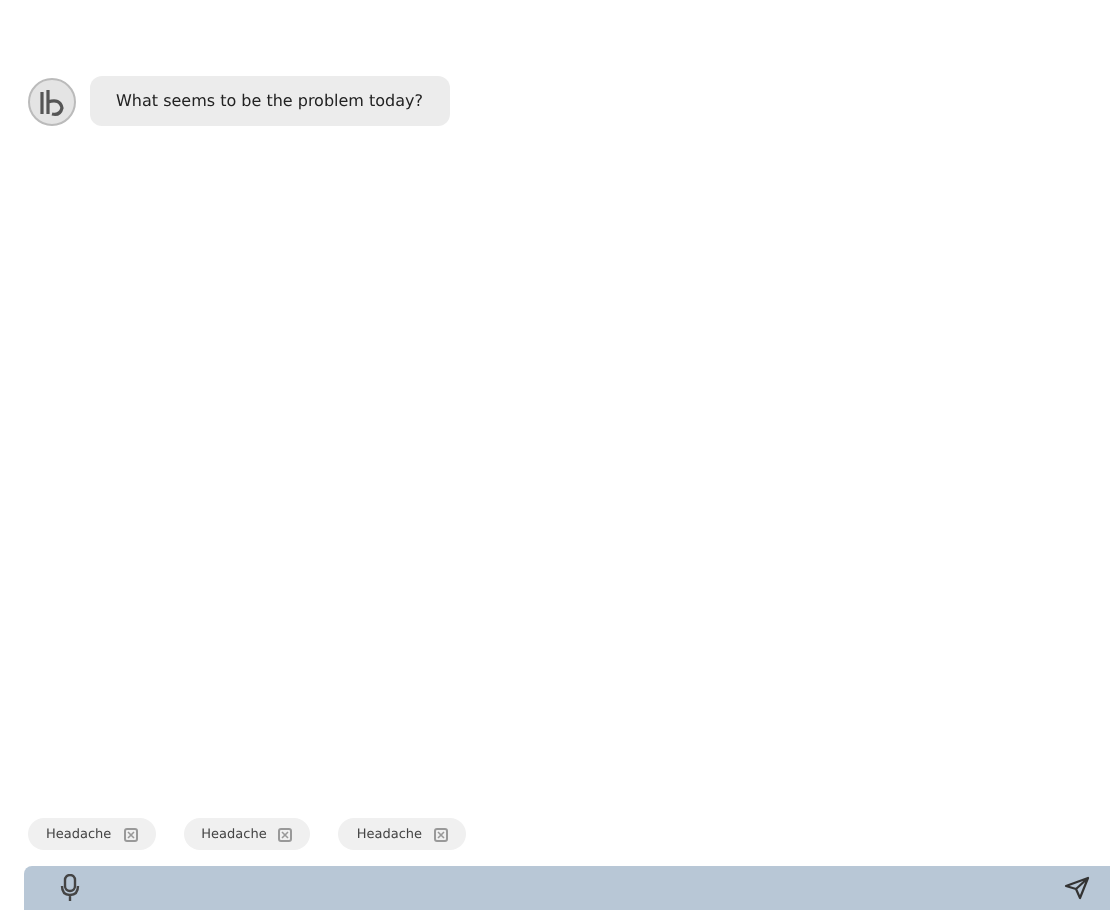  I want to click on input-bar, so click(567, 888).